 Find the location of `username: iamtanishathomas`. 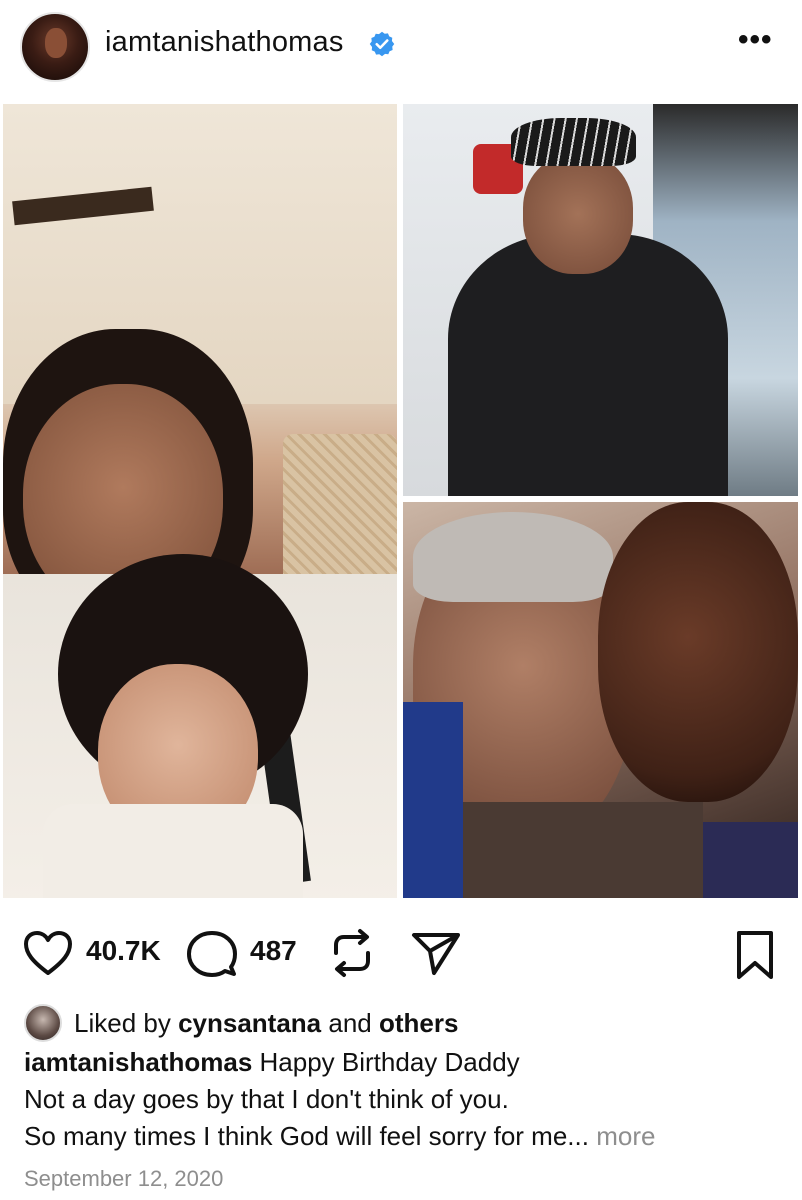

username: iamtanishathomas is located at coordinates (224, 42).